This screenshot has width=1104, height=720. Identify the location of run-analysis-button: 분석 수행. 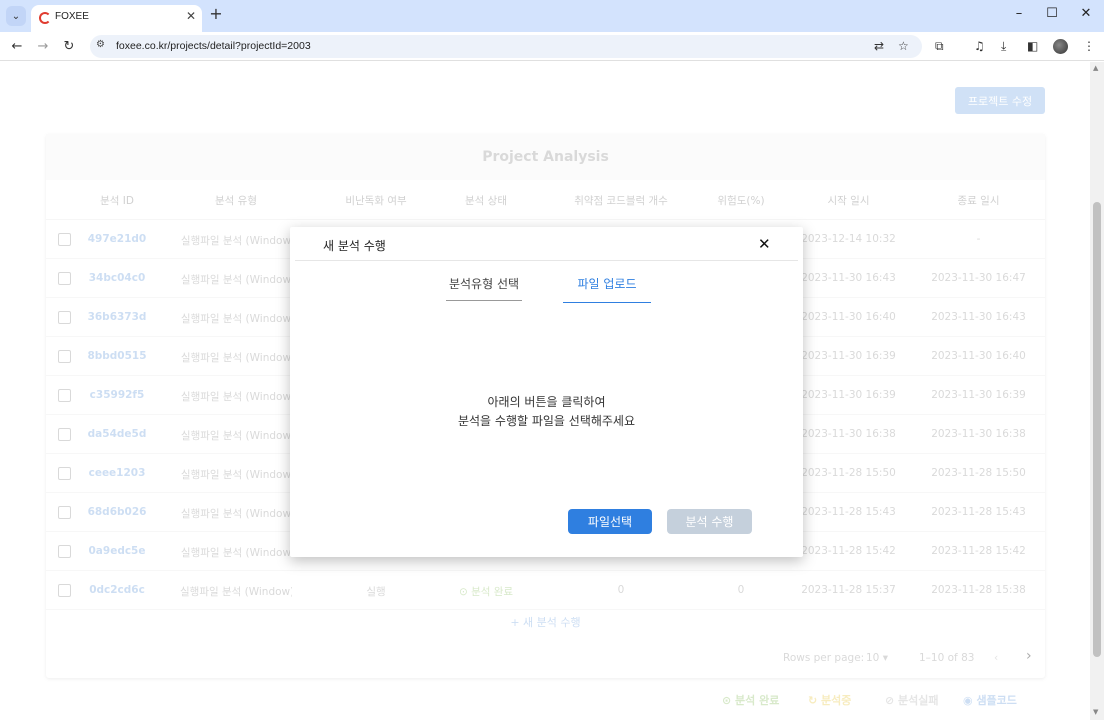
(709, 521).